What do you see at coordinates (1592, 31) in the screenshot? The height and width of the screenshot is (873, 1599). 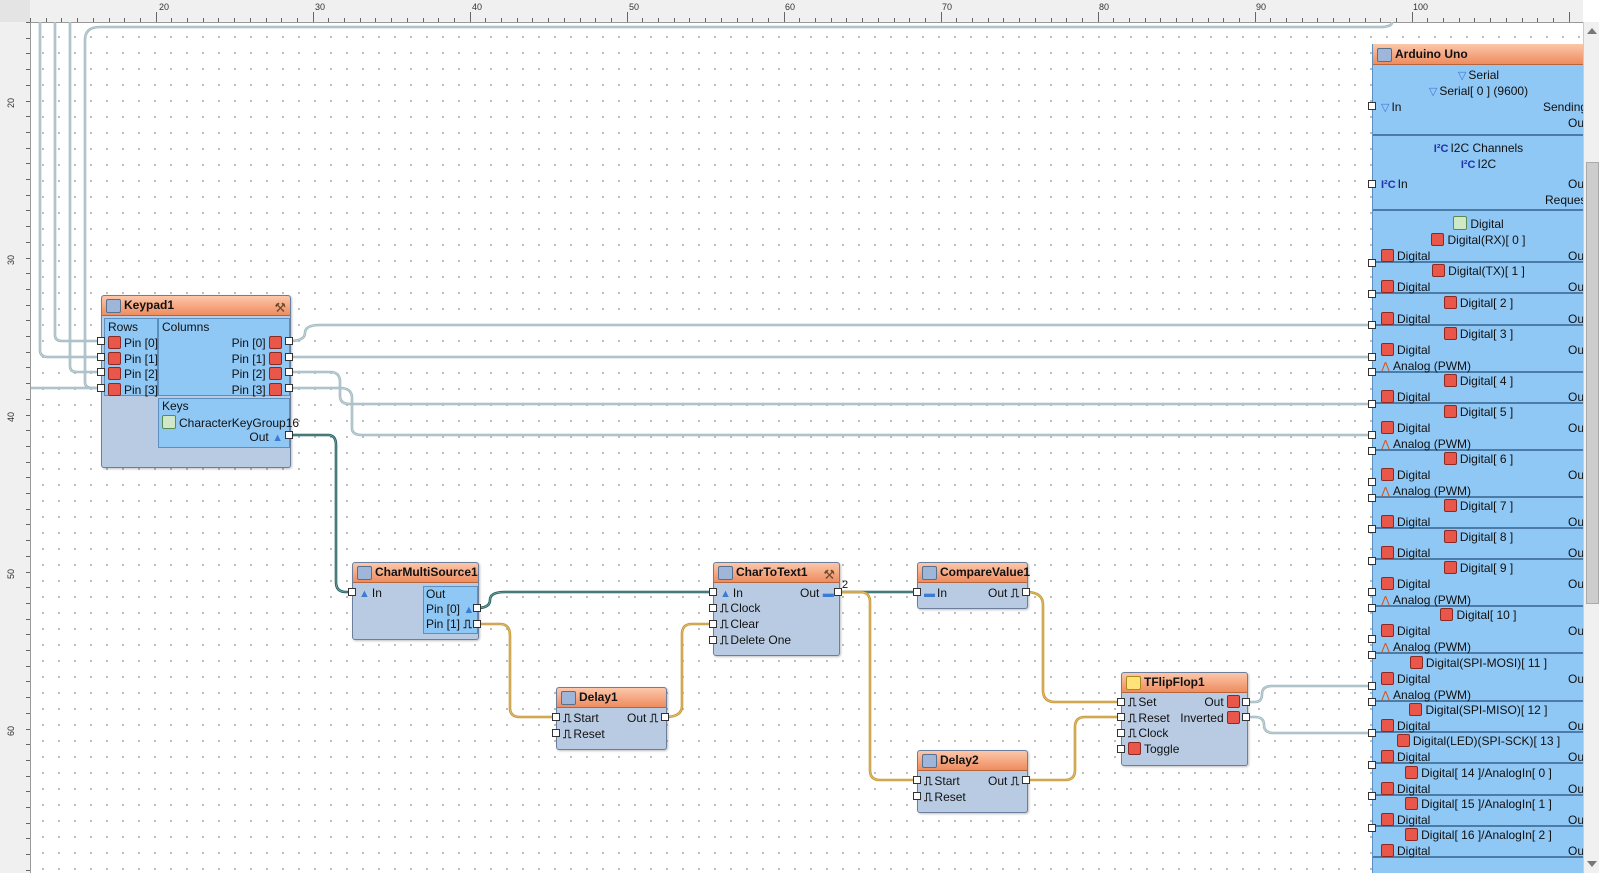 I see `scroll-up-icon` at bounding box center [1592, 31].